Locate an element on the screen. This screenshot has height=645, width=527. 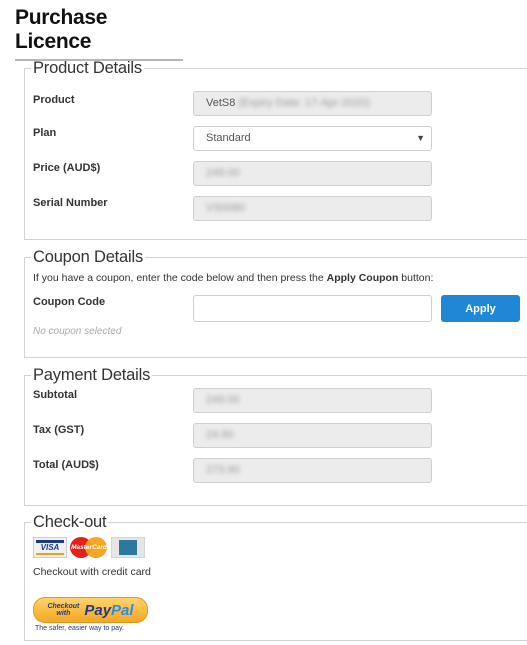
coupon-code-input is located at coordinates (312, 308).